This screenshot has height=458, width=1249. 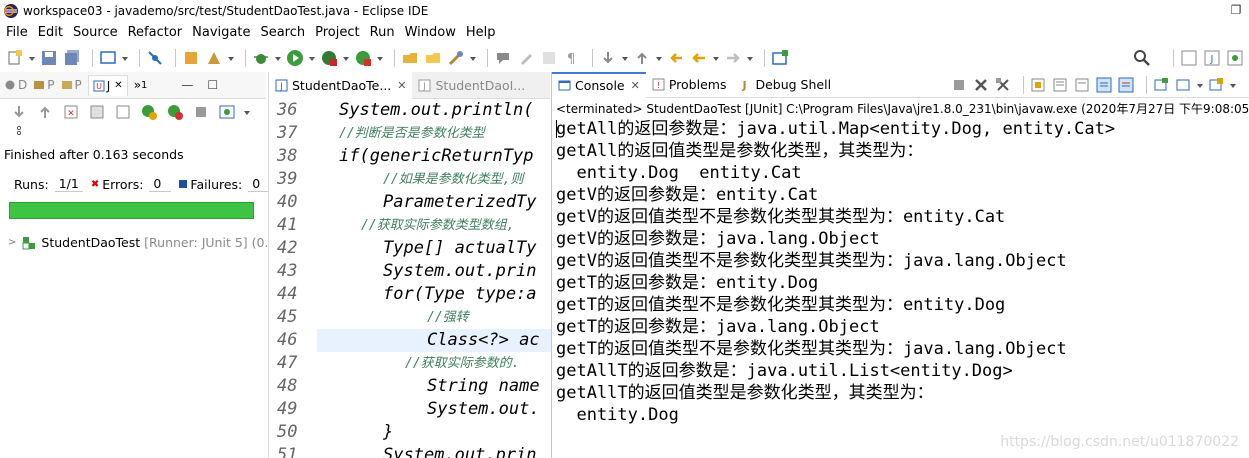 I want to click on pilcrow-icon: ¶, so click(x=572, y=58).